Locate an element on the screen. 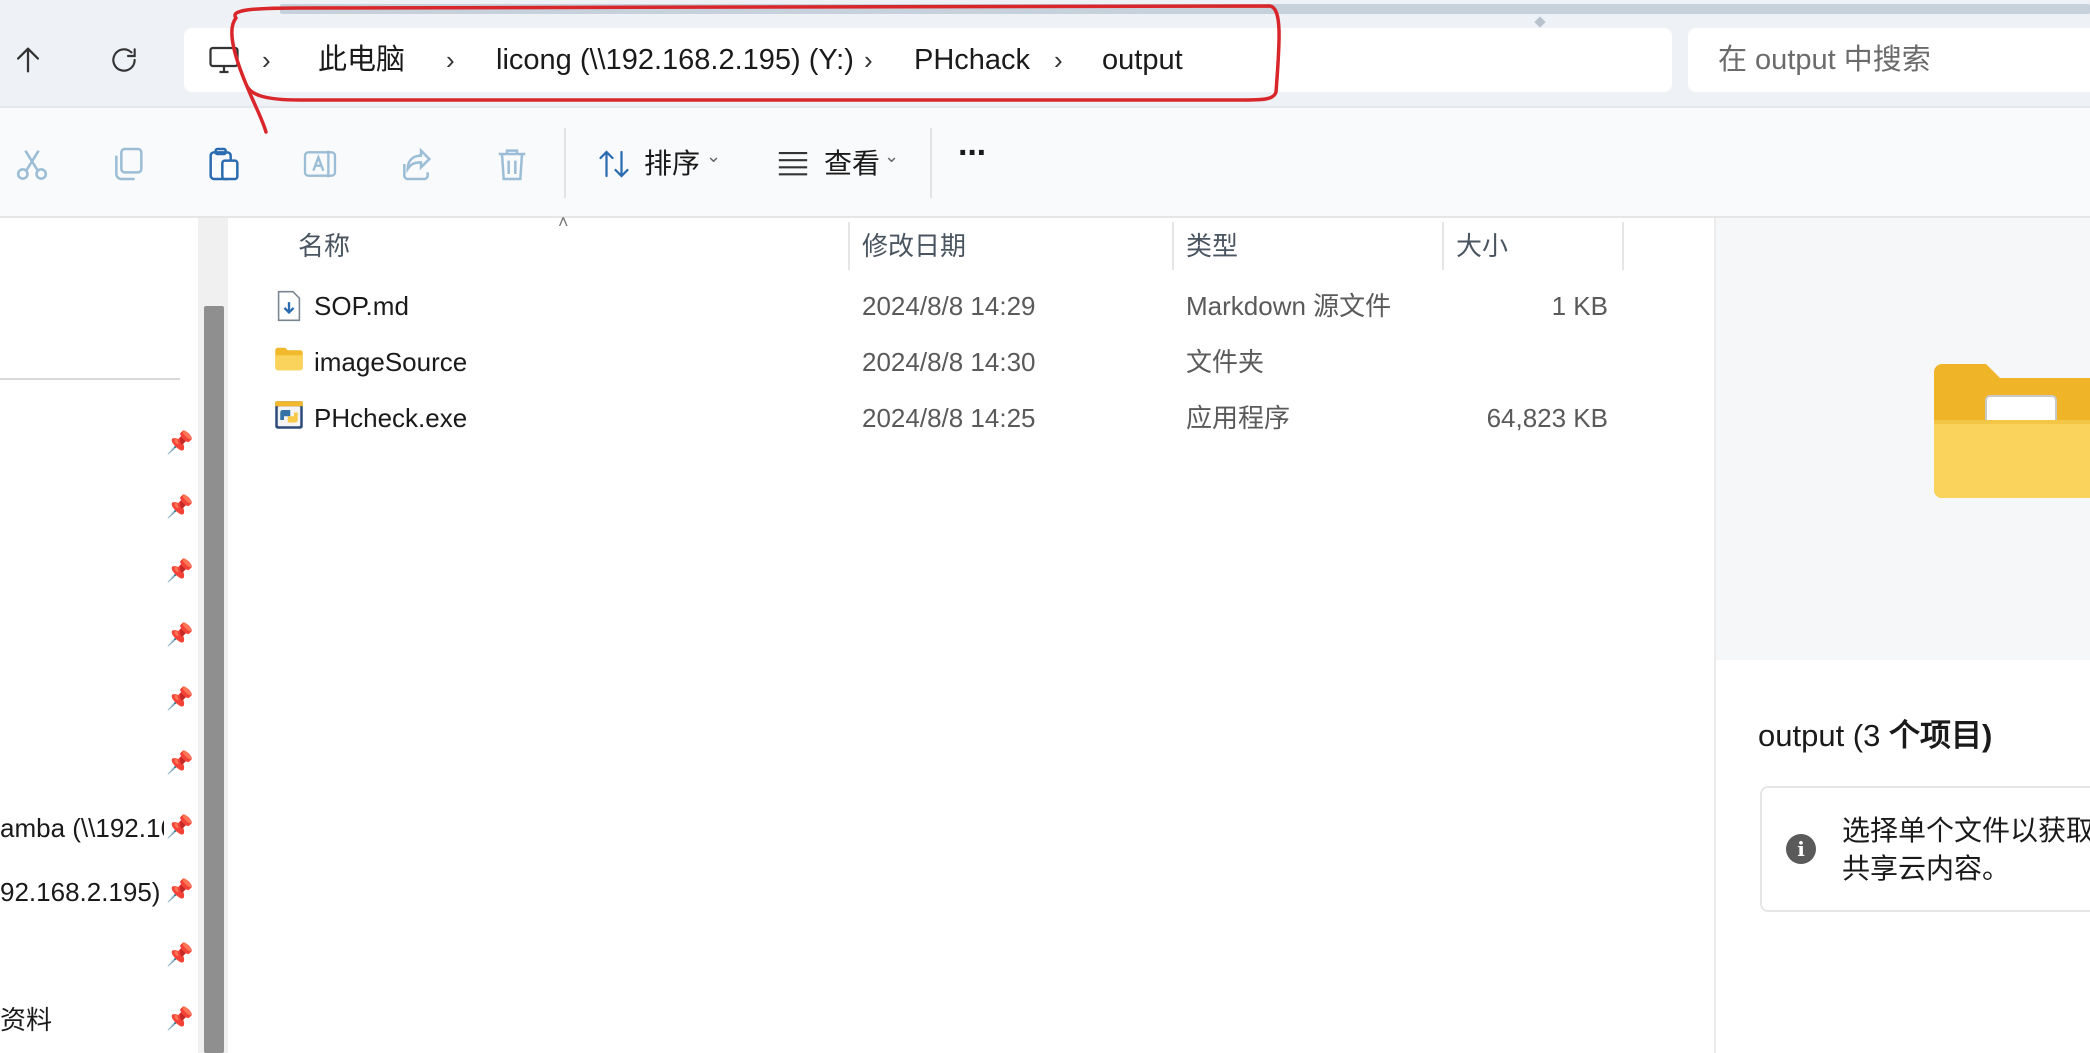  sort-indicator-icon: ˄ is located at coordinates (563, 222).